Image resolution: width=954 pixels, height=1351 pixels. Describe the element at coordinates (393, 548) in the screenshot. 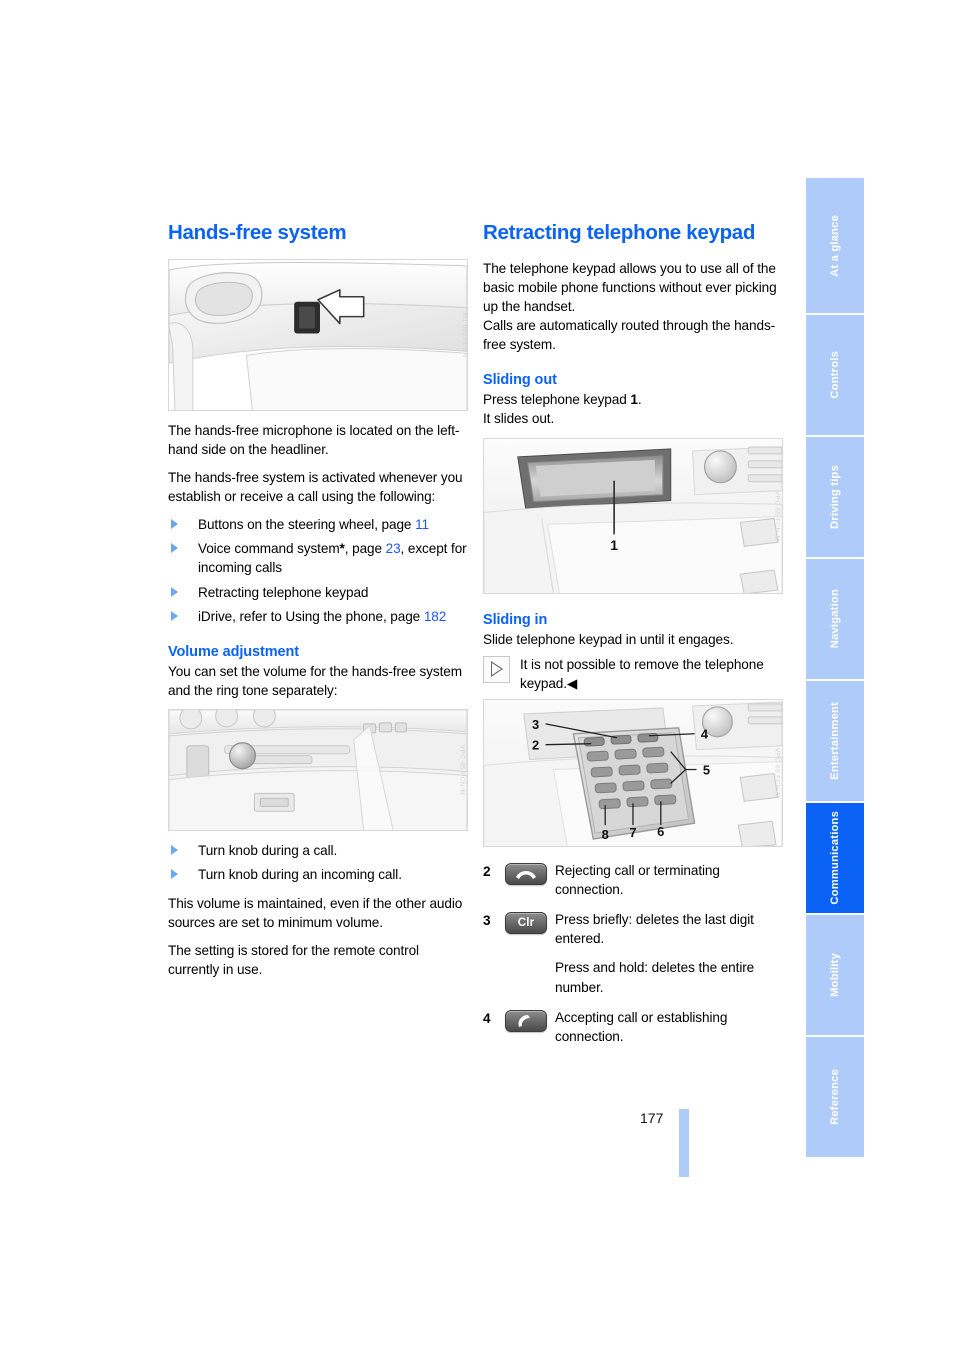

I see `page-reference: 23` at that location.